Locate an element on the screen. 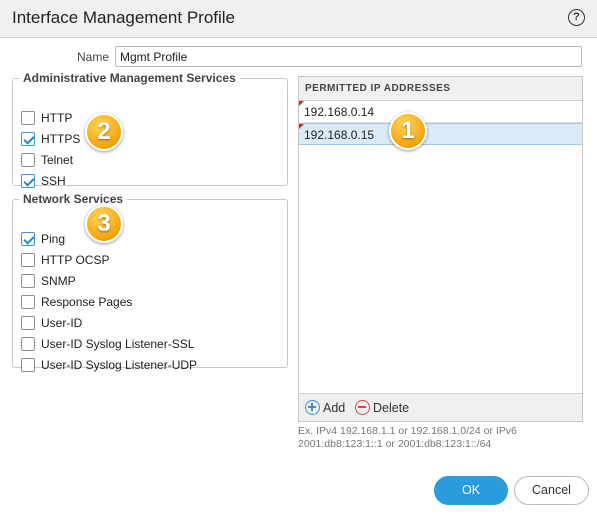 Image resolution: width=597 pixels, height=519 pixels. minus-circle-icon is located at coordinates (362, 407).